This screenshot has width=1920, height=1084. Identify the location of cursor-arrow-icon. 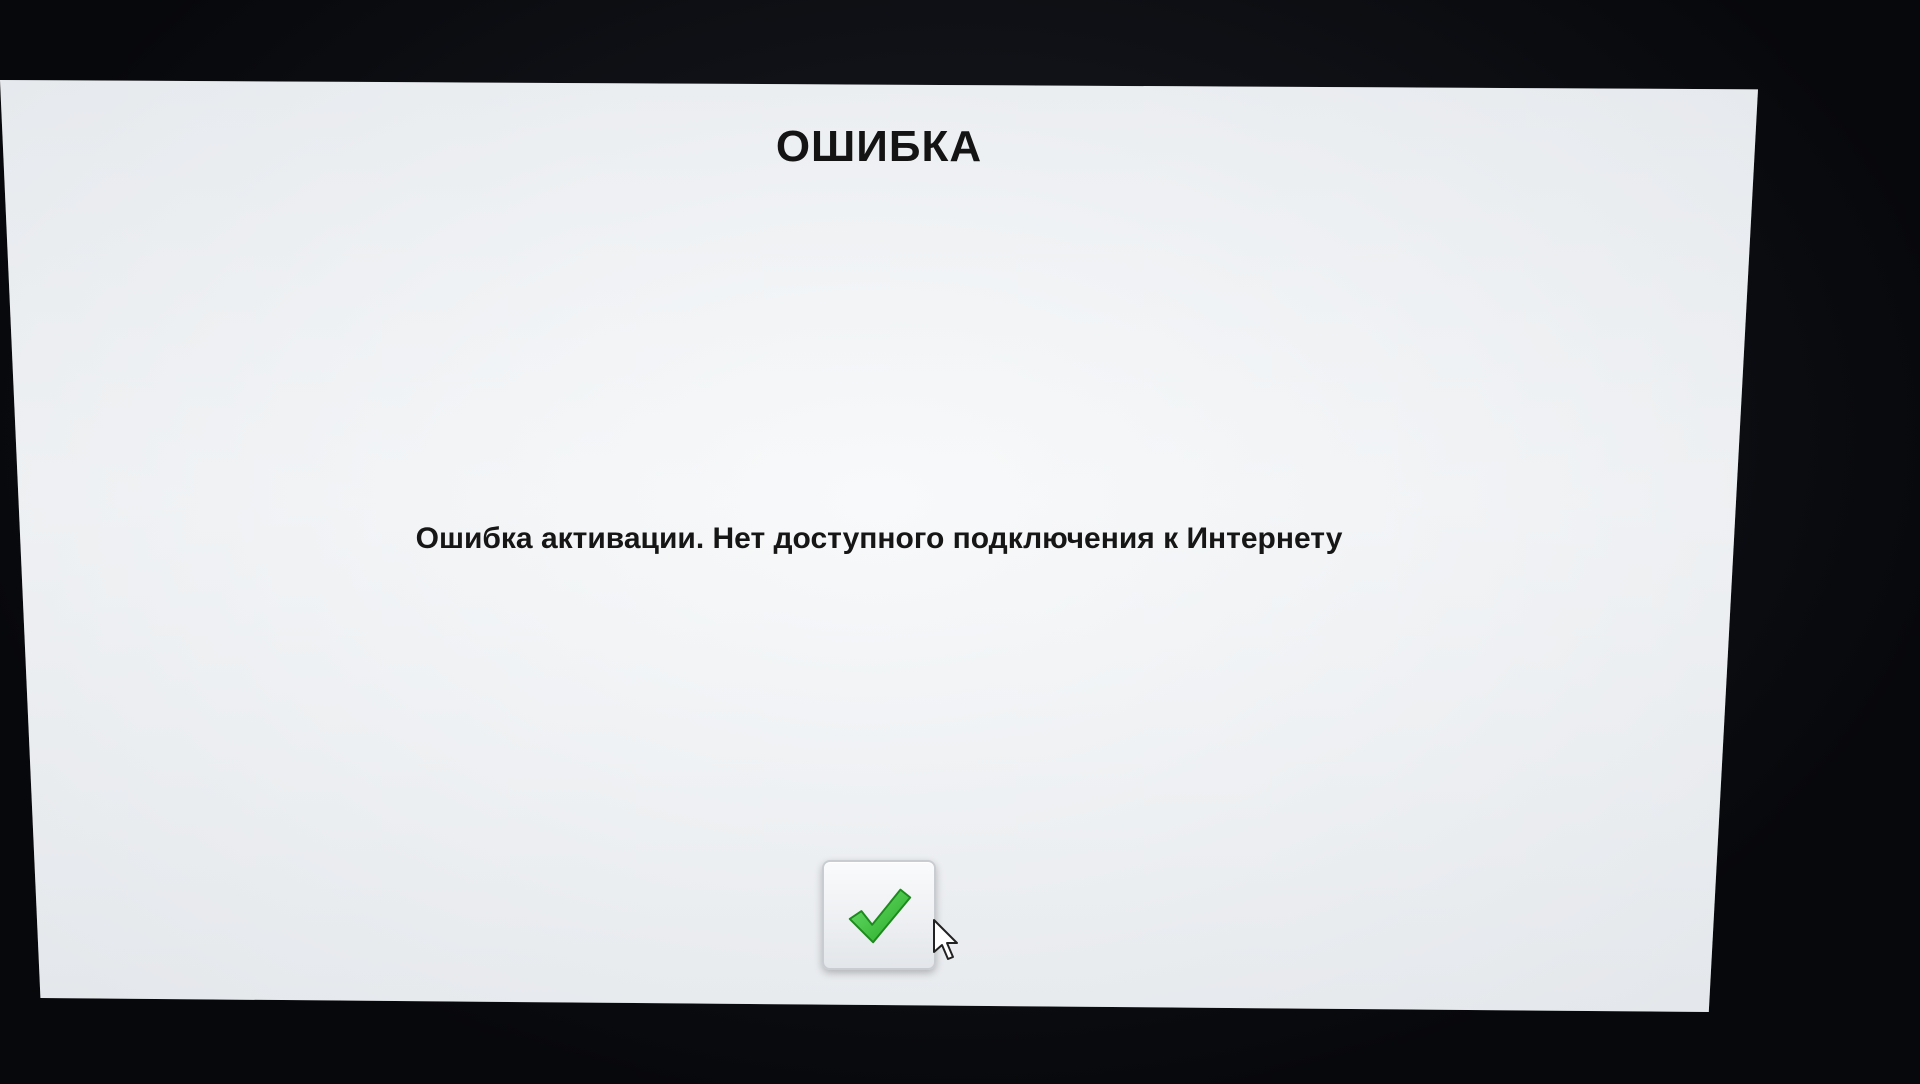
(945, 939).